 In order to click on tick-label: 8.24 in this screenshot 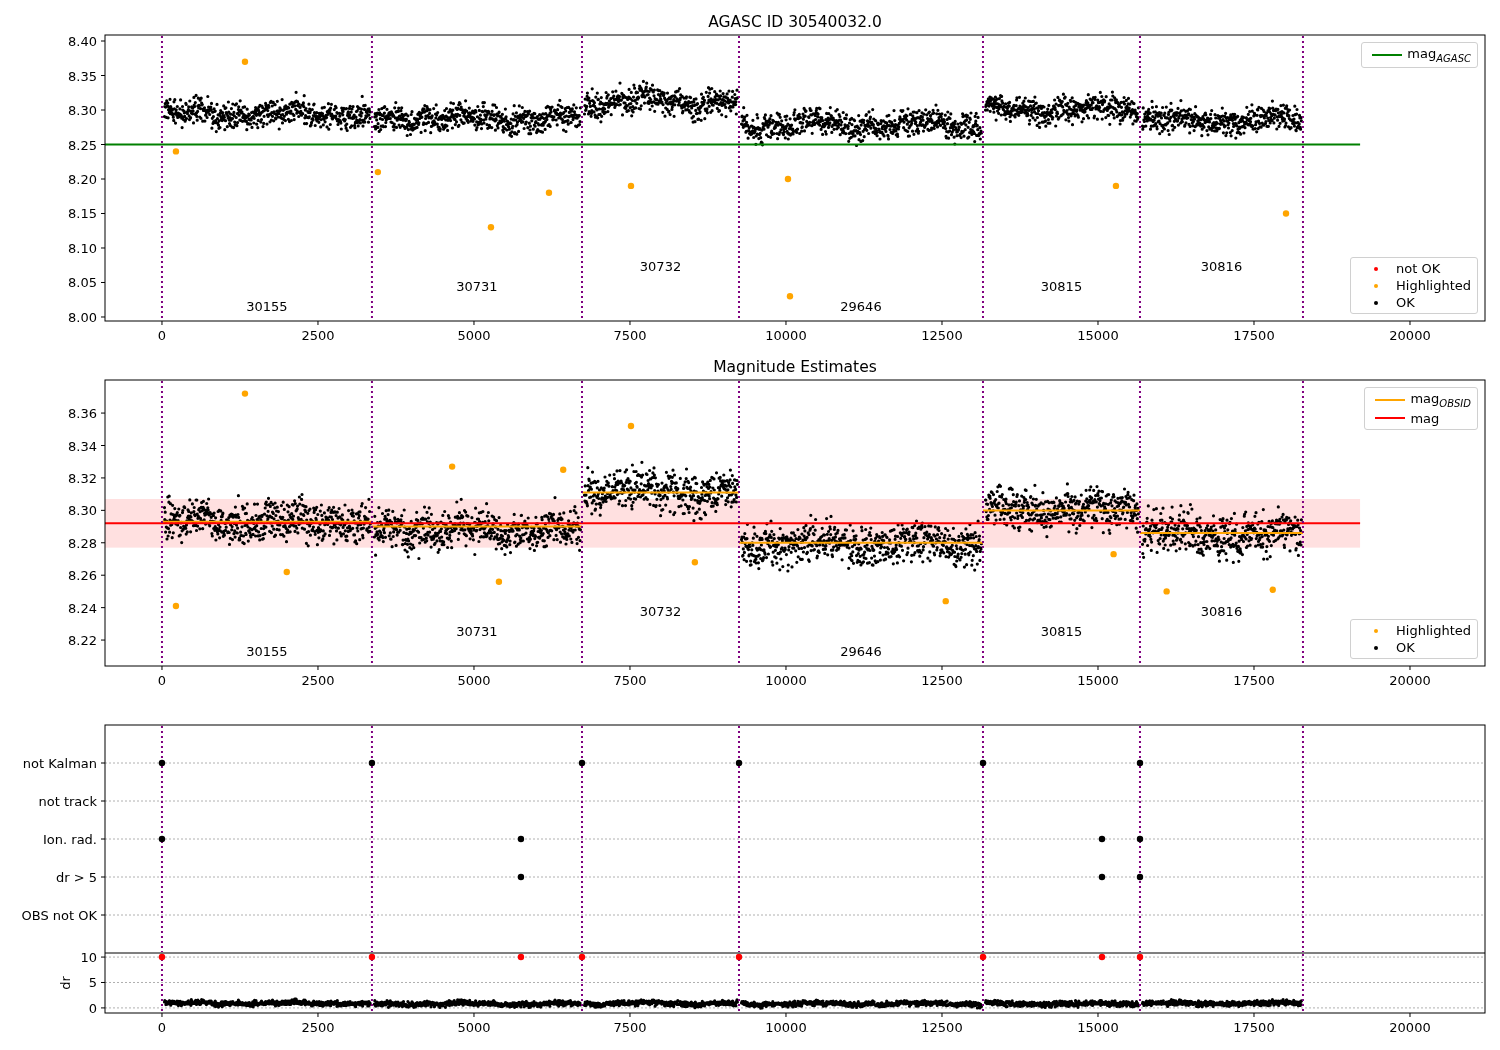, I will do `click(82, 608)`.